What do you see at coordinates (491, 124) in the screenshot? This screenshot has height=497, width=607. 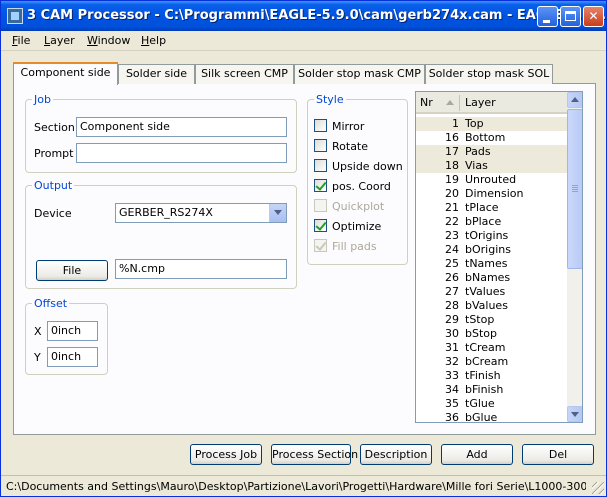 I see `layer-row: 1 Top` at bounding box center [491, 124].